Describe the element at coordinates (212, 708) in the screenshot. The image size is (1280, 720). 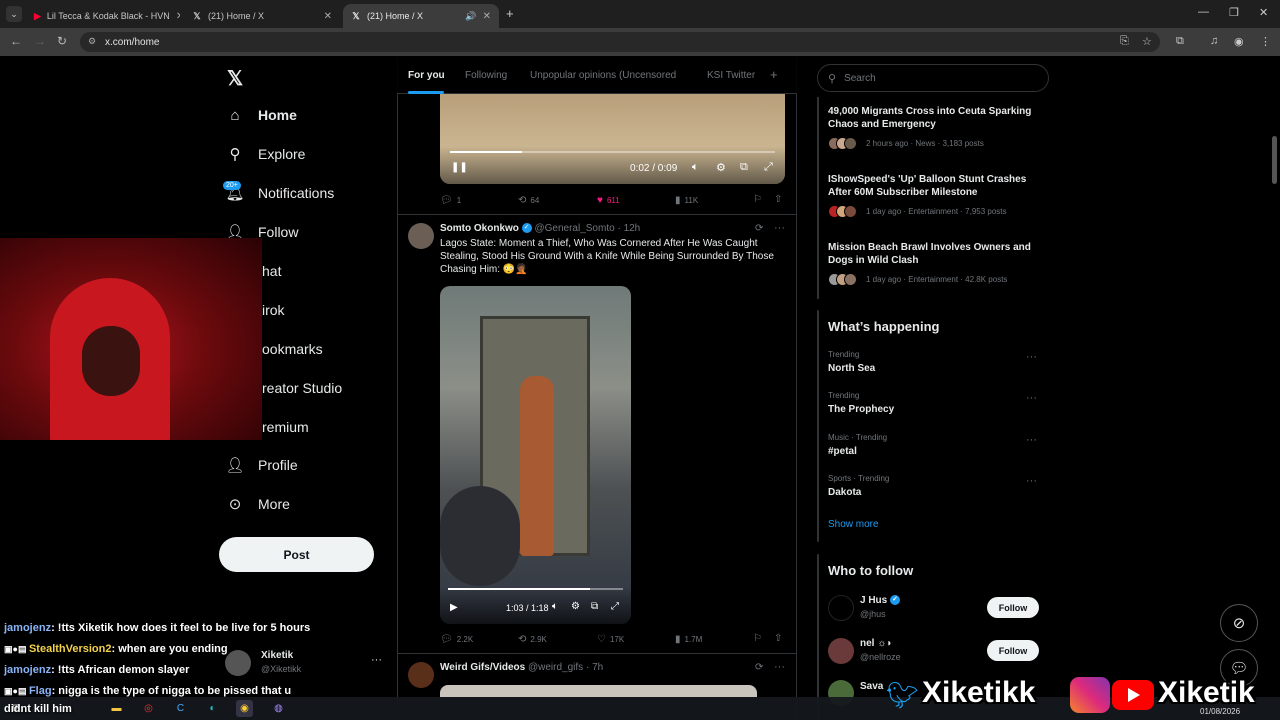
I see `edge-icon: ◐` at that location.